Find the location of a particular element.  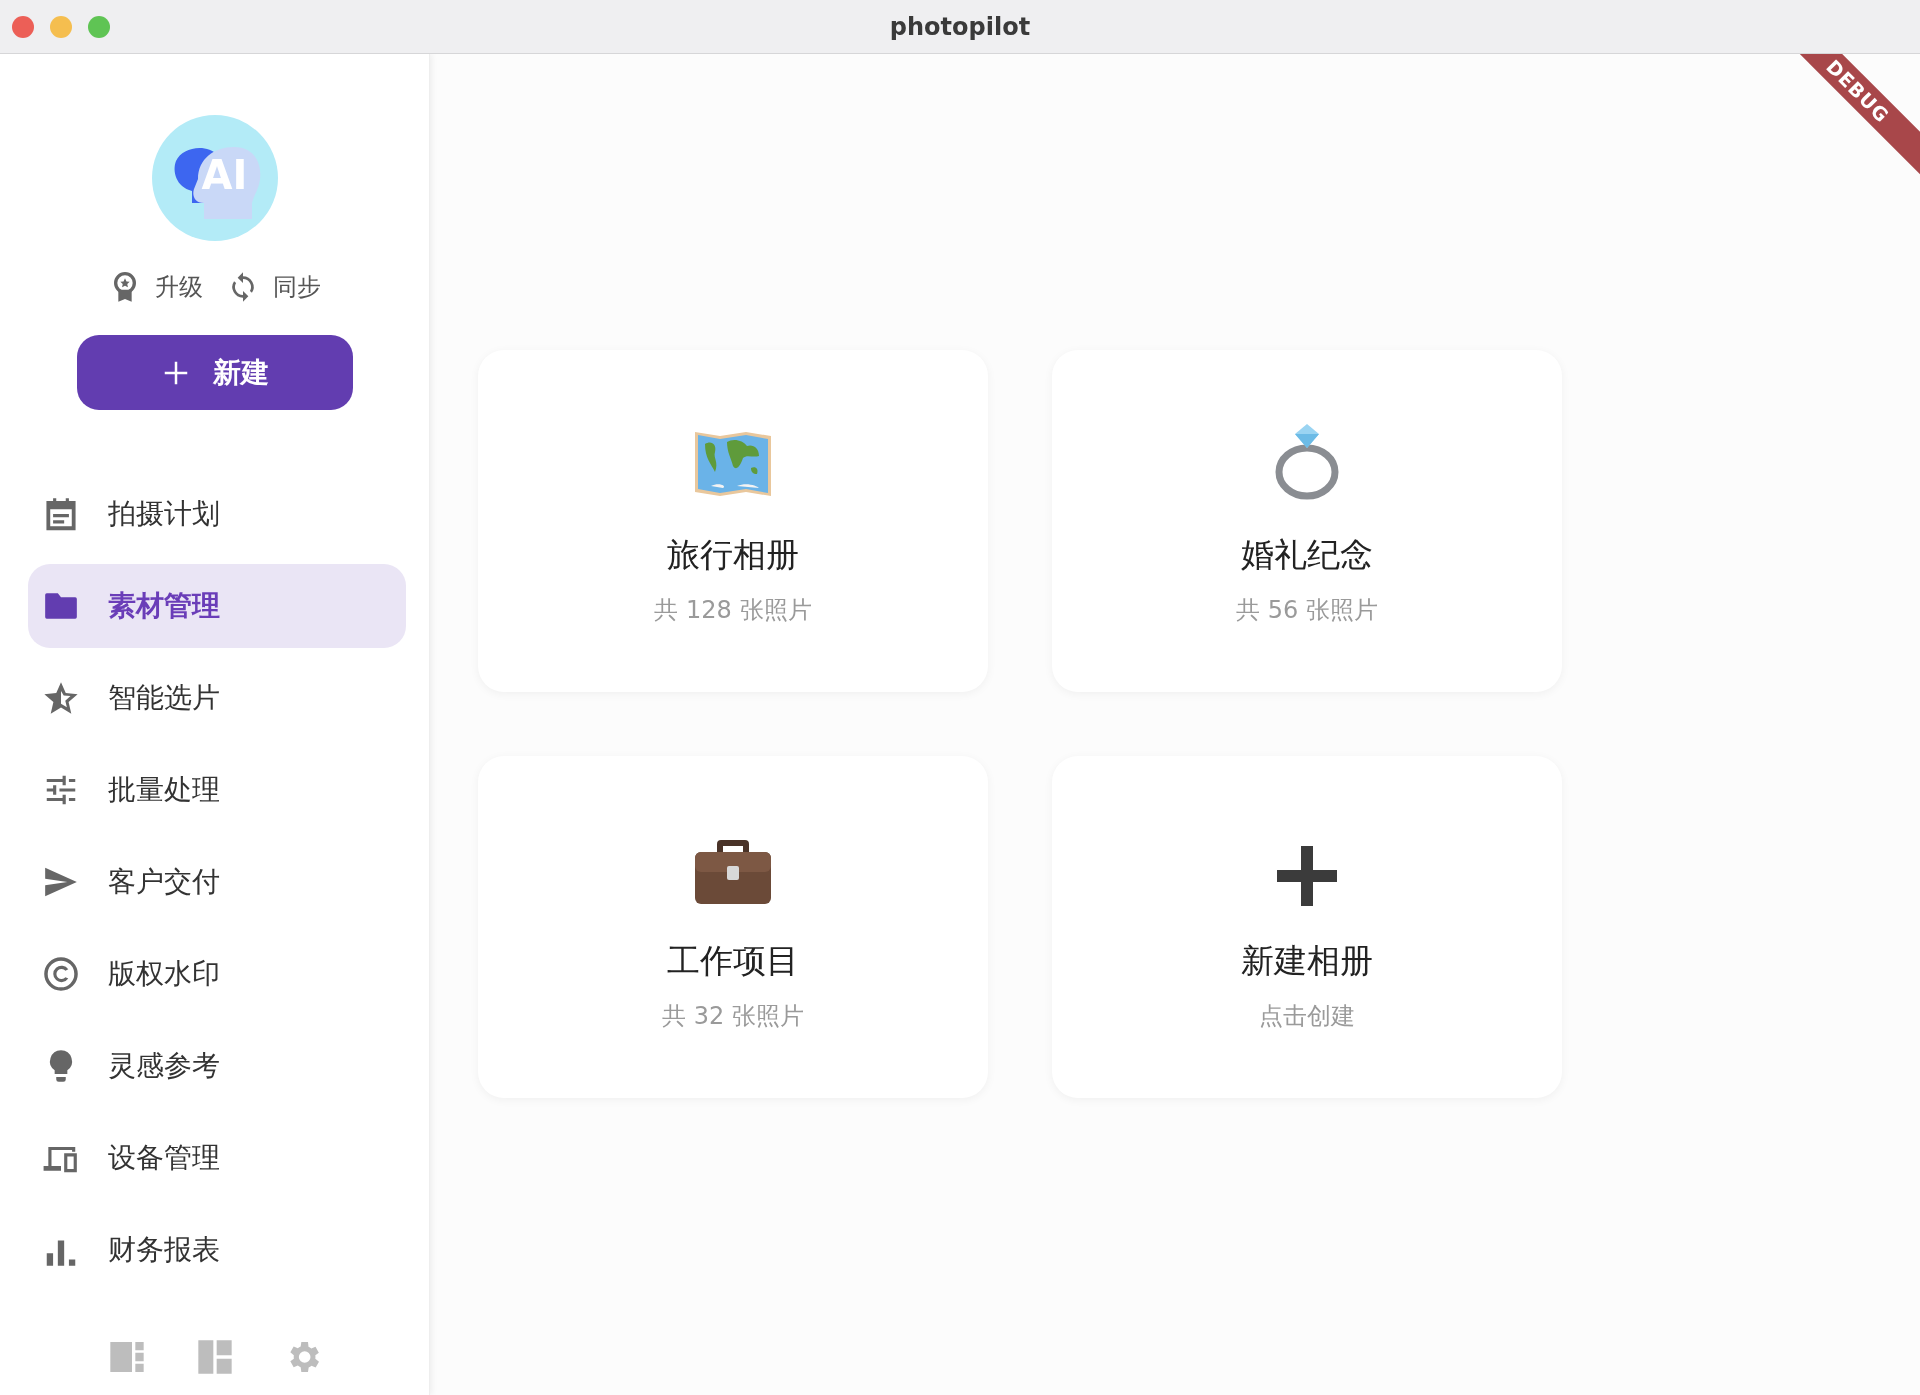

album-title: 旅行相册 is located at coordinates (733, 555).